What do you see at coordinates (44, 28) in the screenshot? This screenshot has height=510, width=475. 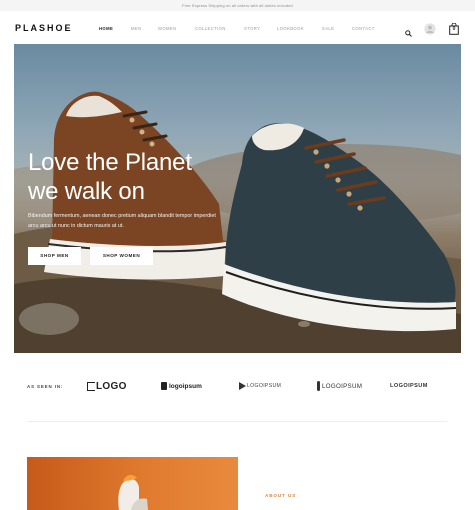 I see `brand-logo: PLASHOE` at bounding box center [44, 28].